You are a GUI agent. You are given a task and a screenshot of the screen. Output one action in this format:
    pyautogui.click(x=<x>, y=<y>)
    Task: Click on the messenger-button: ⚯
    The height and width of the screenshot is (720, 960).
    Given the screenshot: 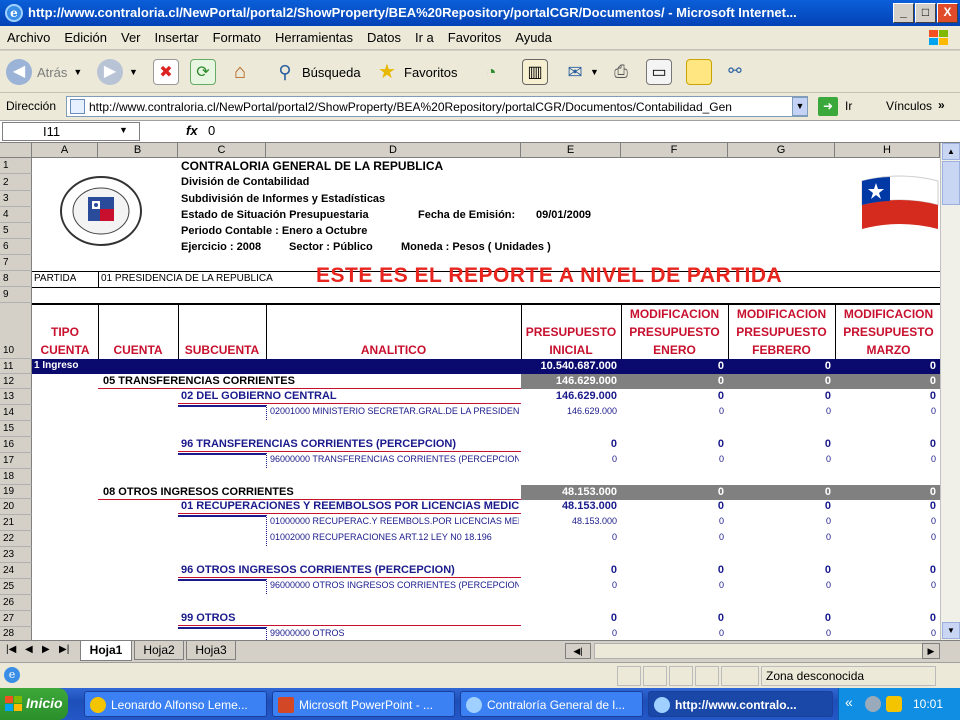 What is the action you would take?
    pyautogui.click(x=735, y=72)
    